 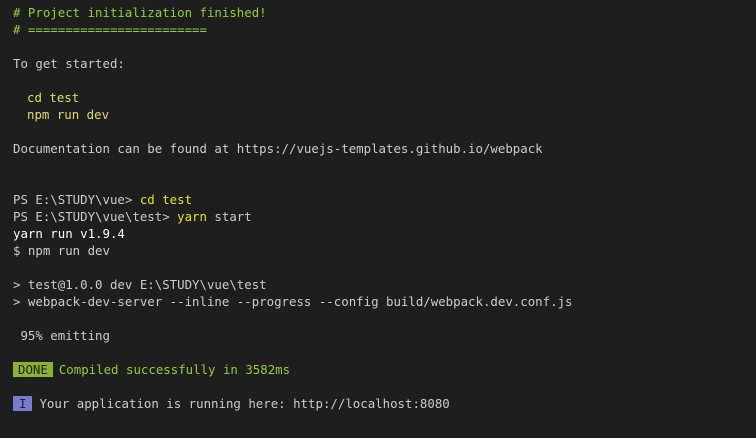 What do you see at coordinates (53, 97) in the screenshot?
I see `hint-command-cd: cd test` at bounding box center [53, 97].